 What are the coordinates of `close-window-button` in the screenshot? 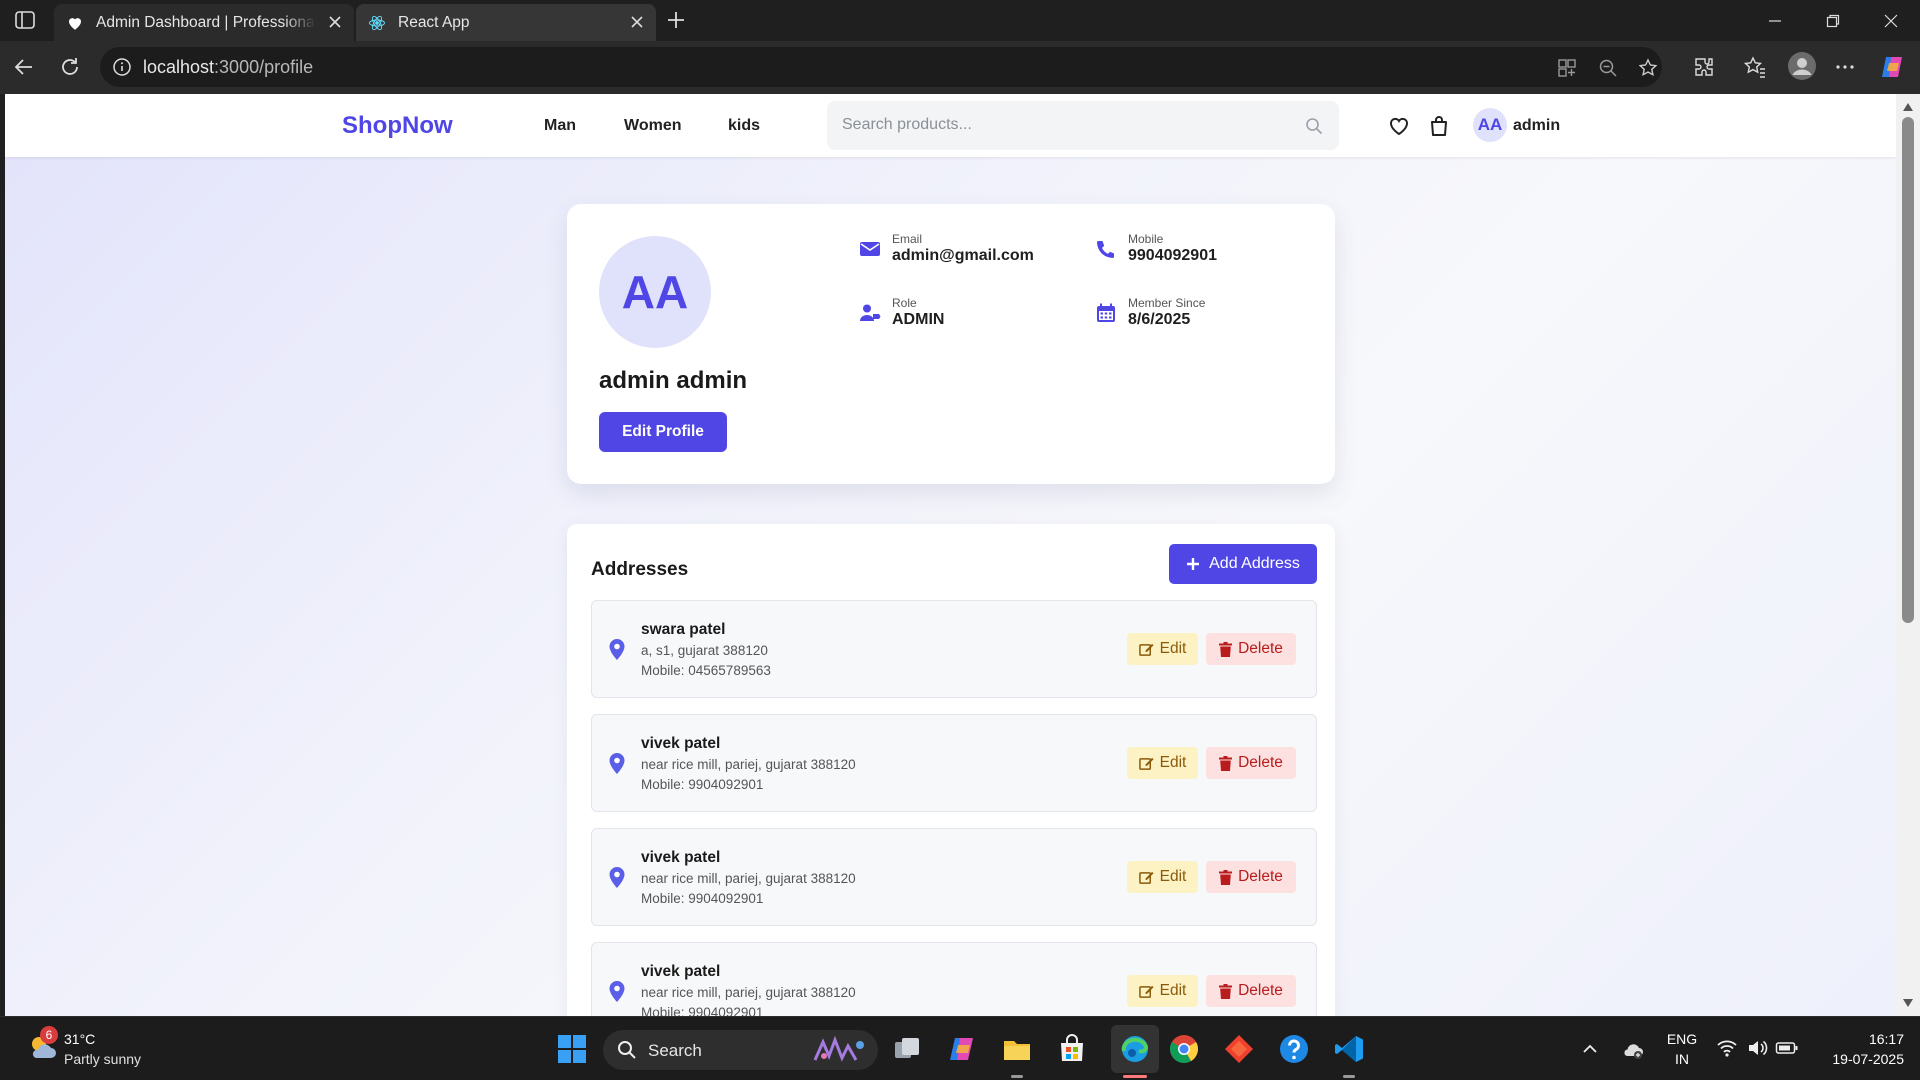 It's located at (1891, 20).